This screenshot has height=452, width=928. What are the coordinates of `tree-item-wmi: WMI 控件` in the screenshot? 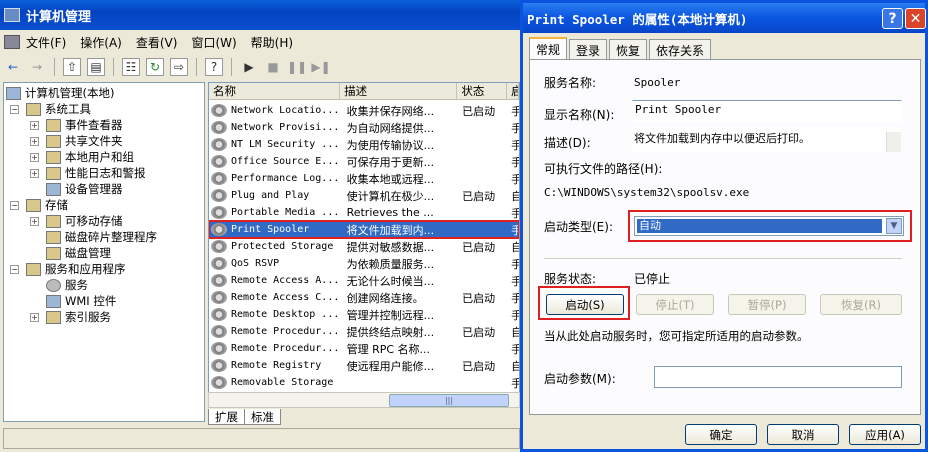 It's located at (81, 301).